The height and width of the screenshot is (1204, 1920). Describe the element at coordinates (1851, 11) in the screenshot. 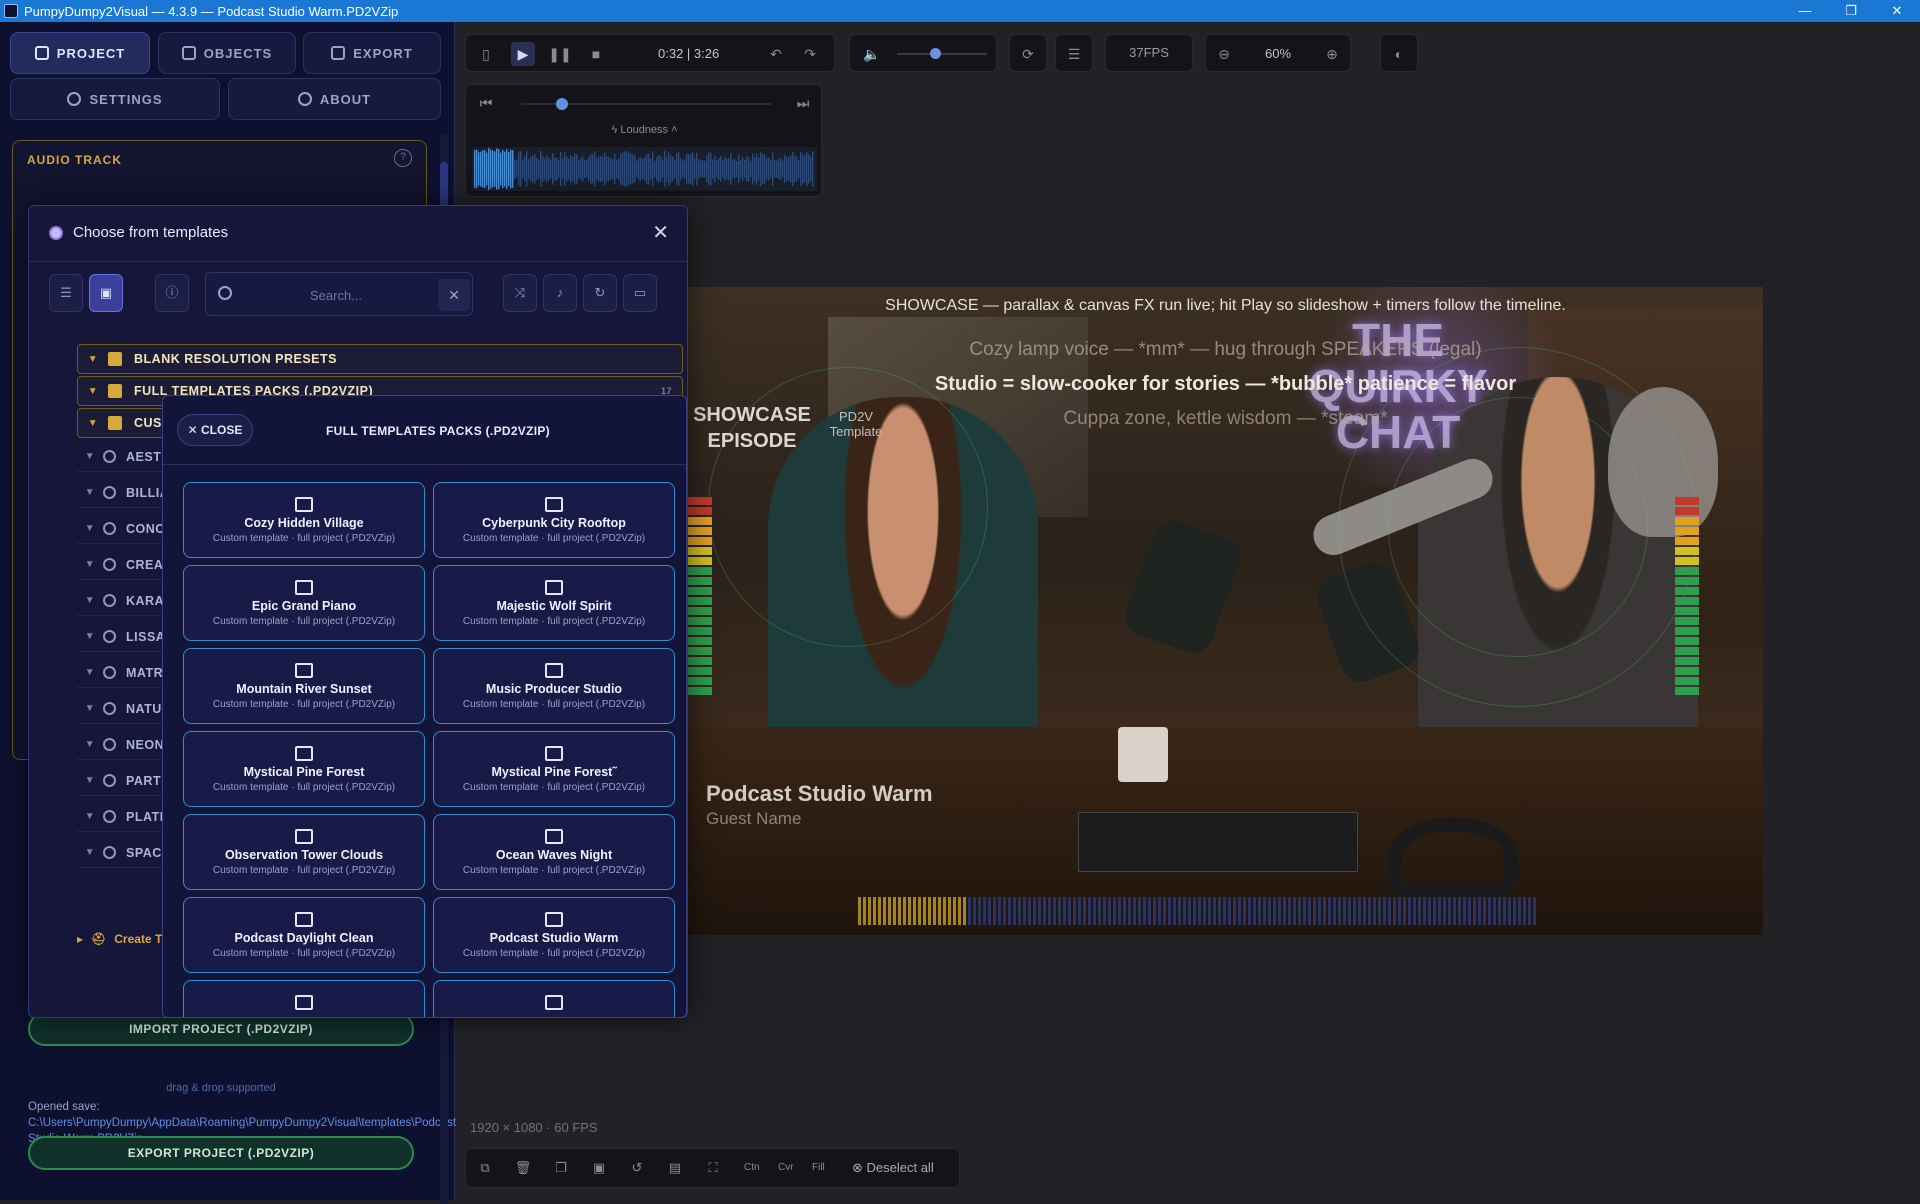

I see `maximize-button: ❐` at that location.